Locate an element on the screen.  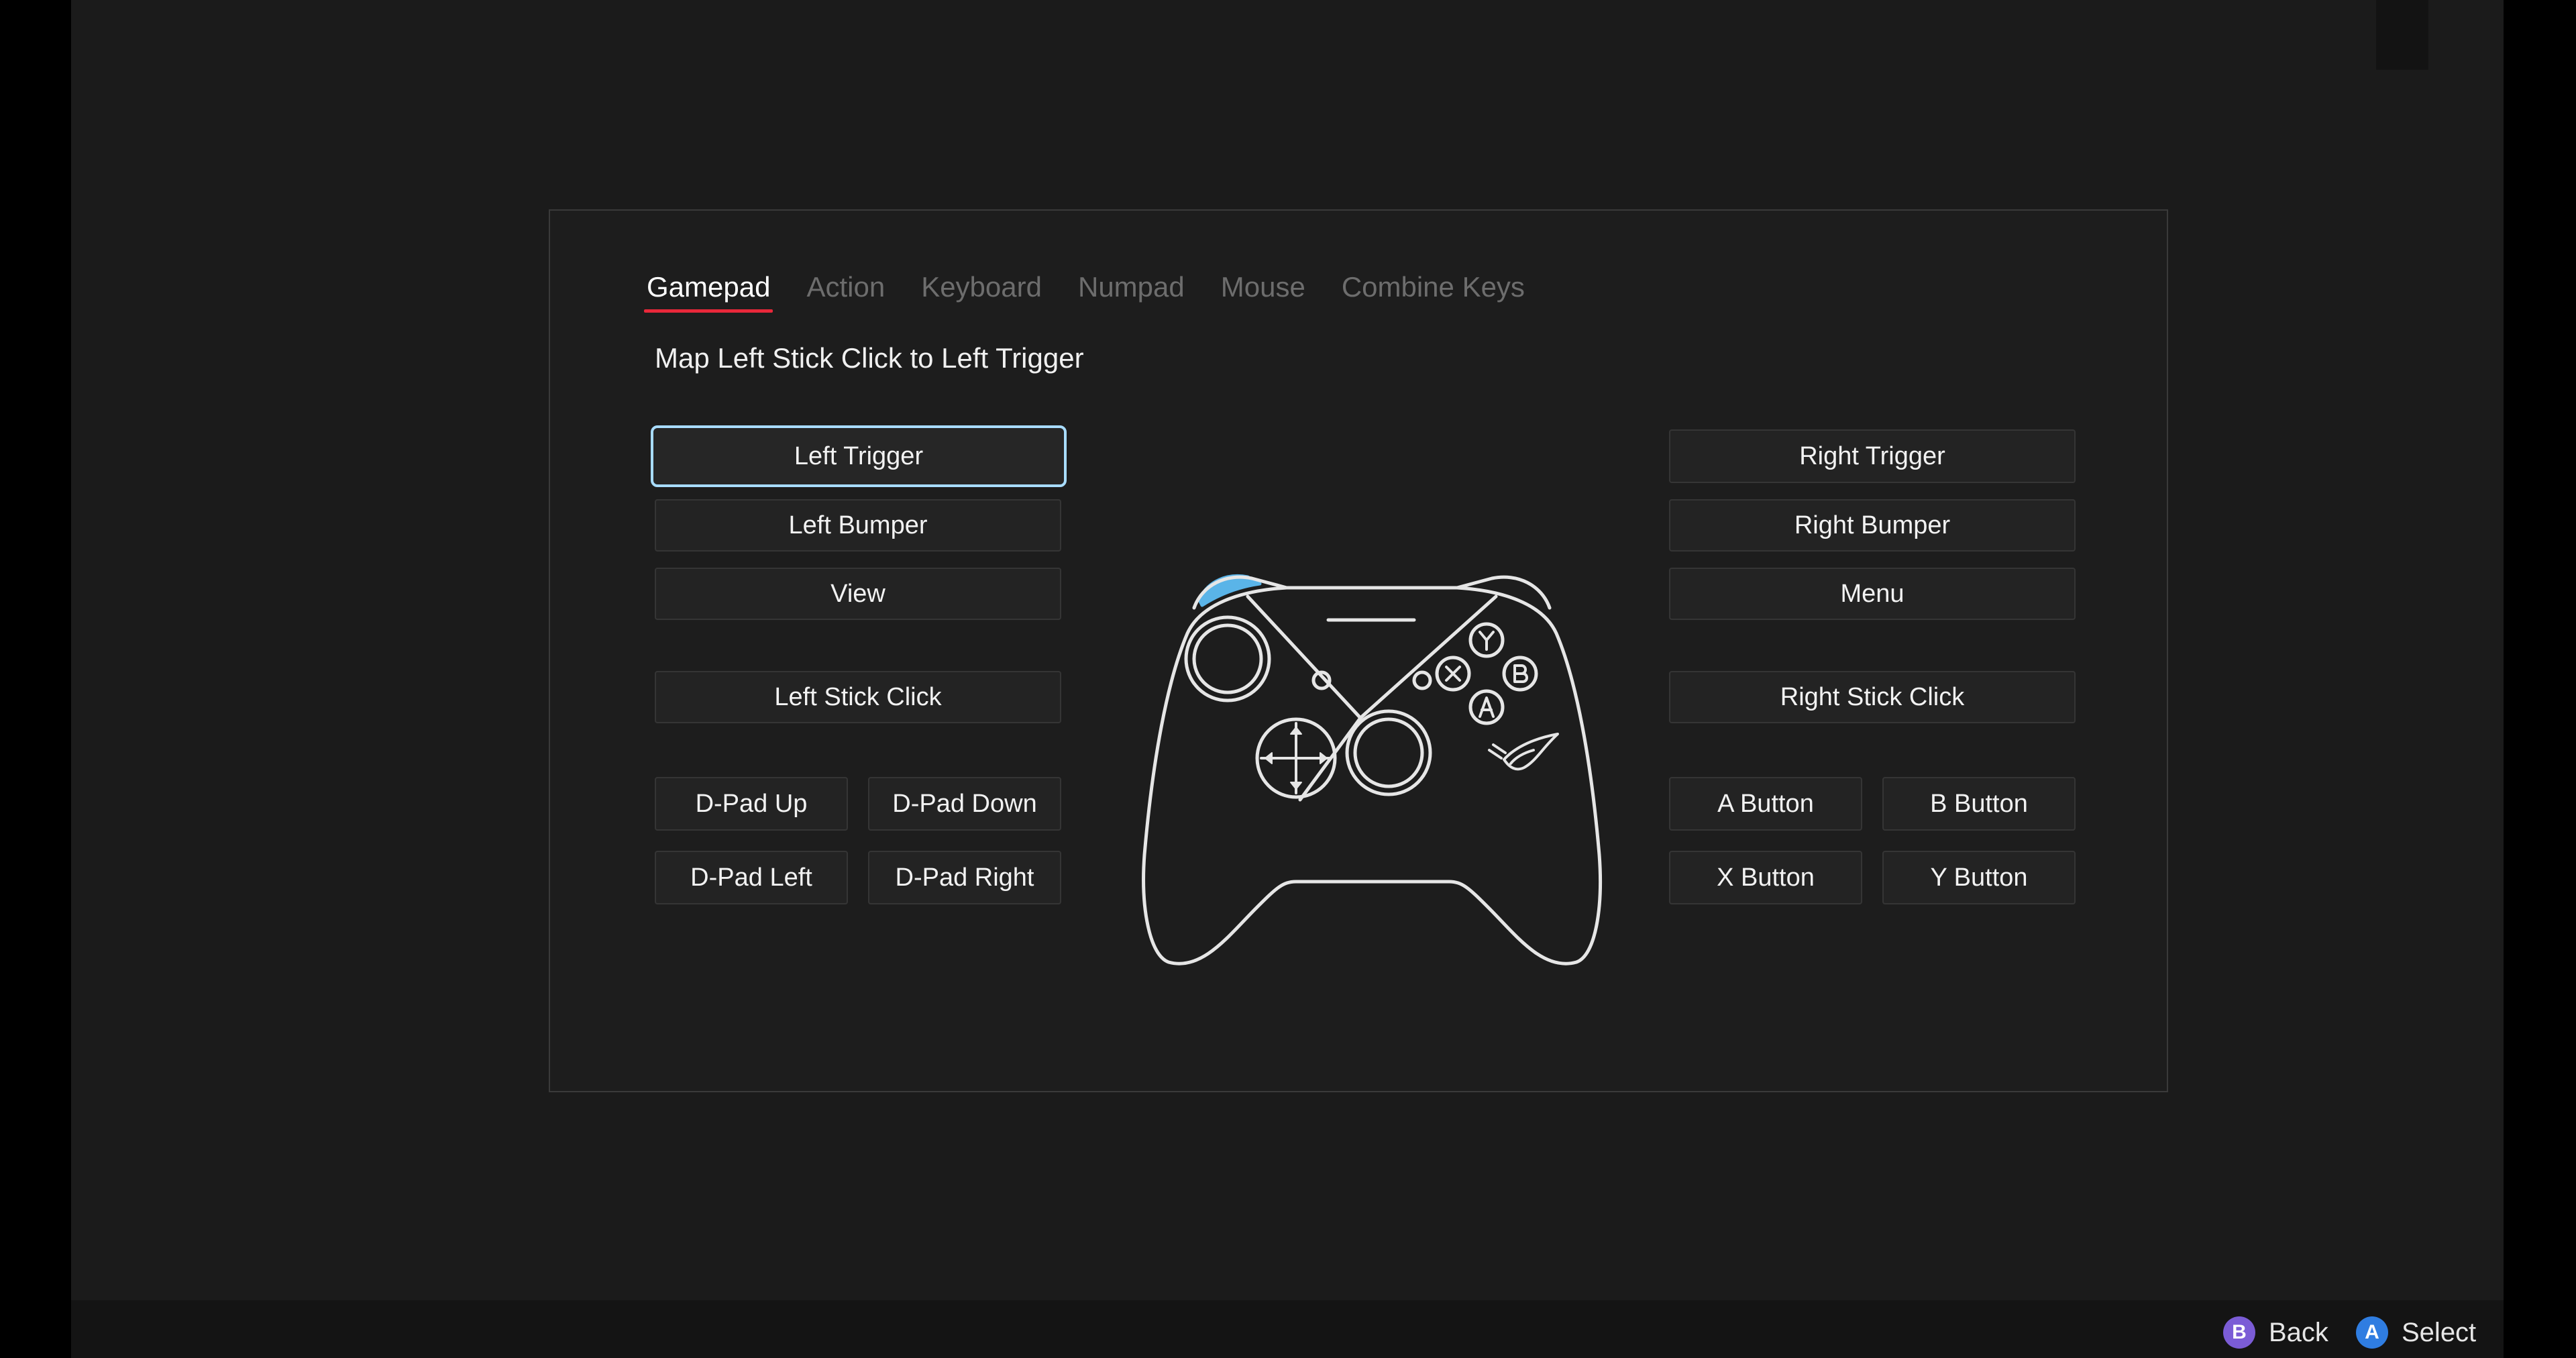
face-b-icon is located at coordinates (1520, 674).